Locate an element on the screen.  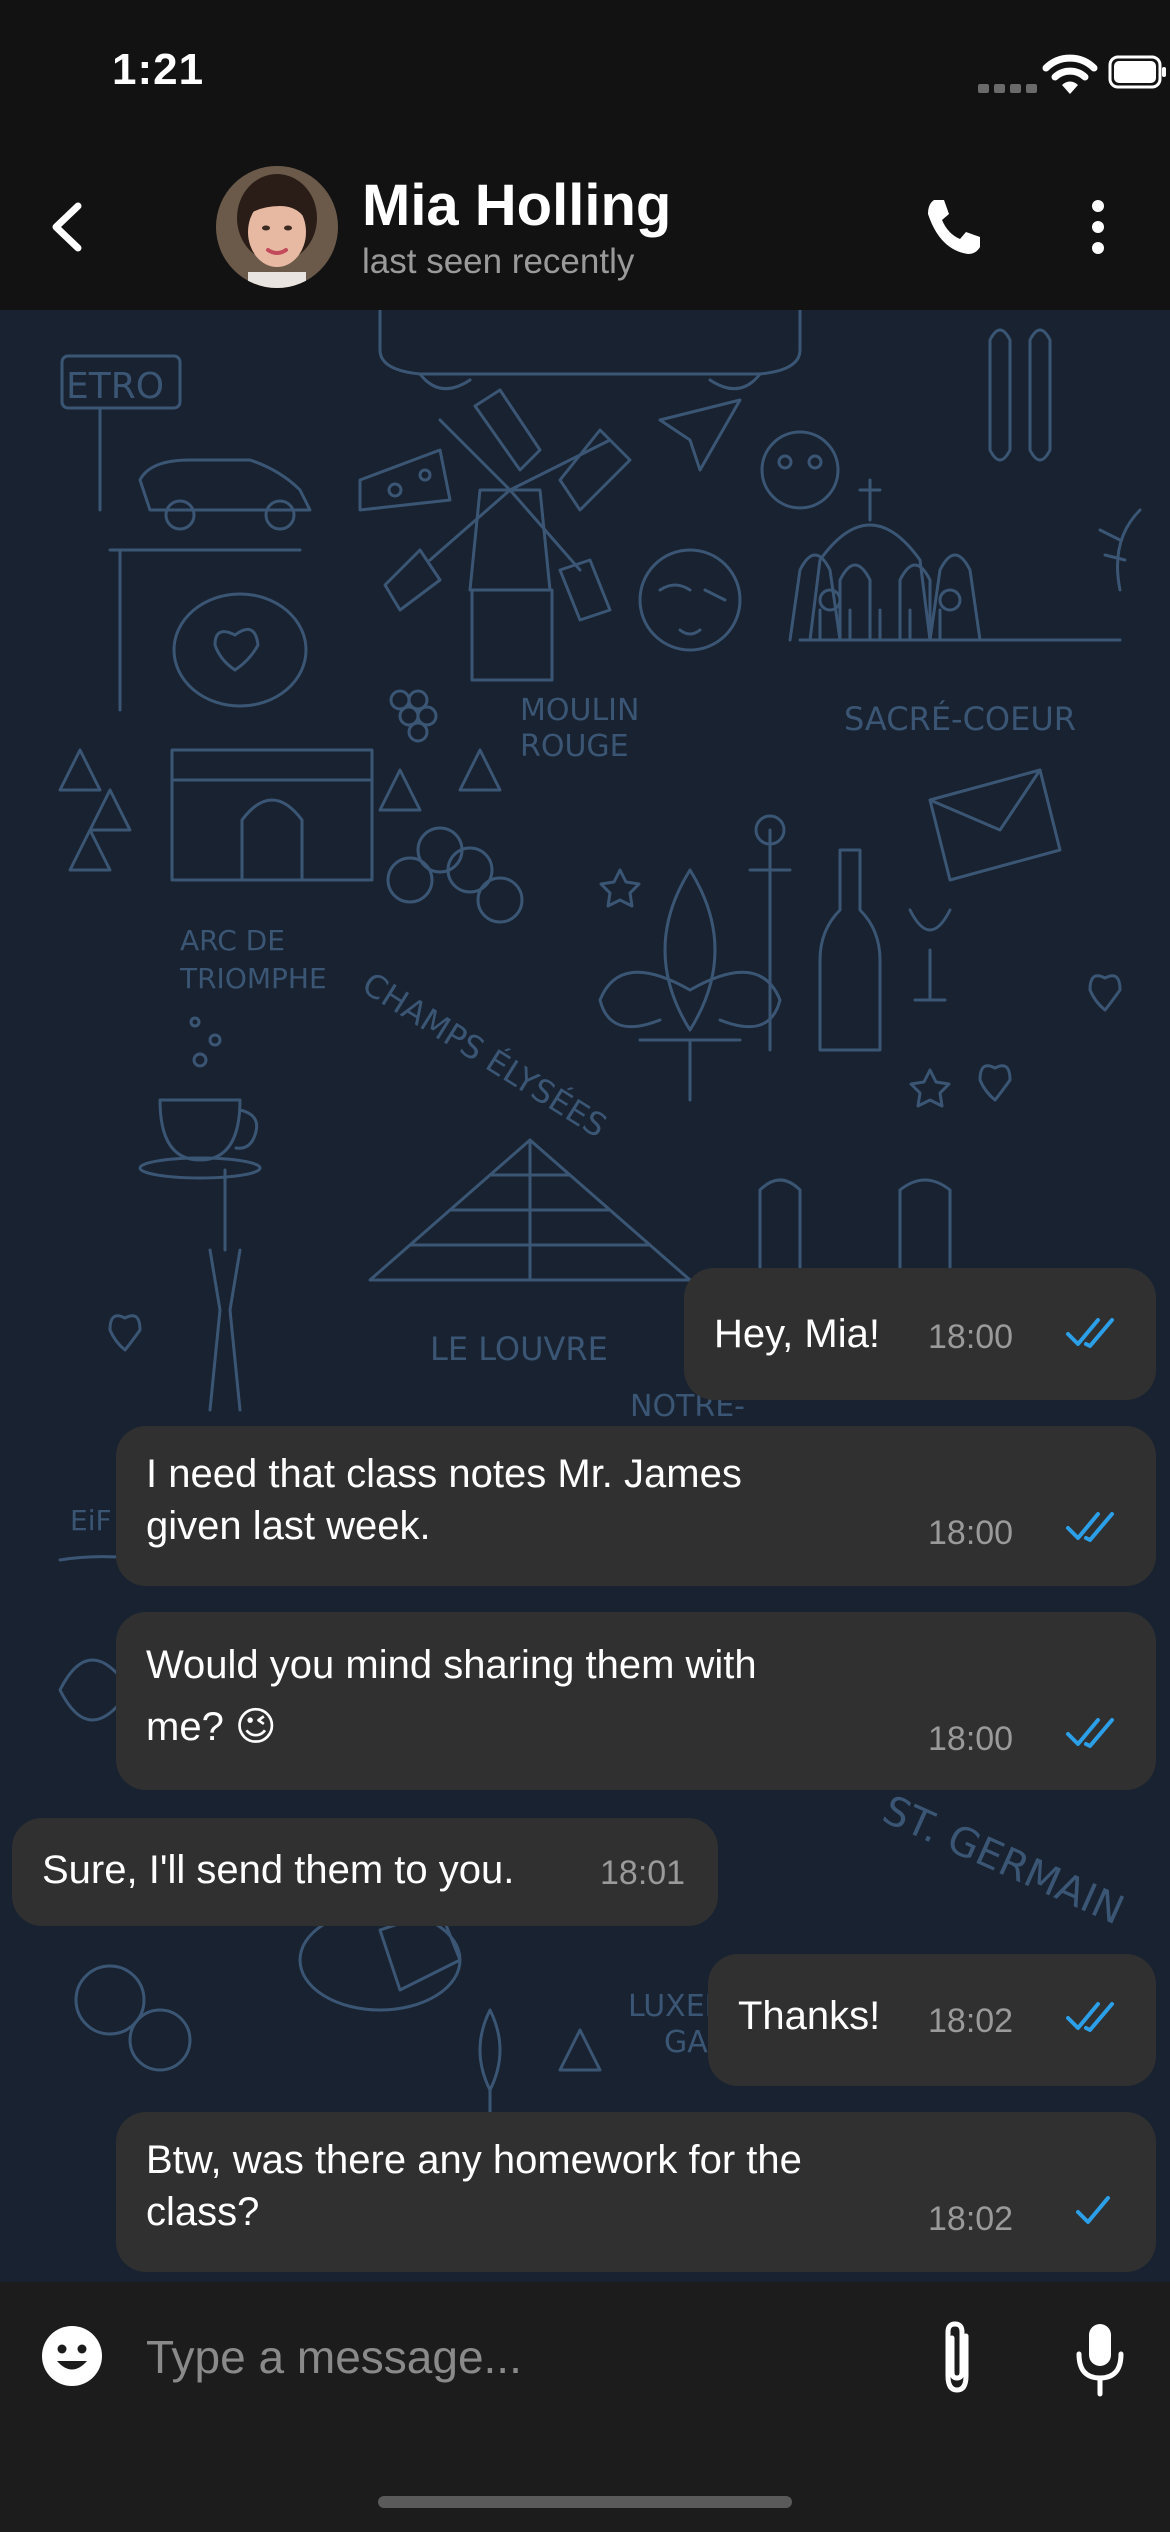
wallpaper-eif-label: EiF is located at coordinates (91, 1520).